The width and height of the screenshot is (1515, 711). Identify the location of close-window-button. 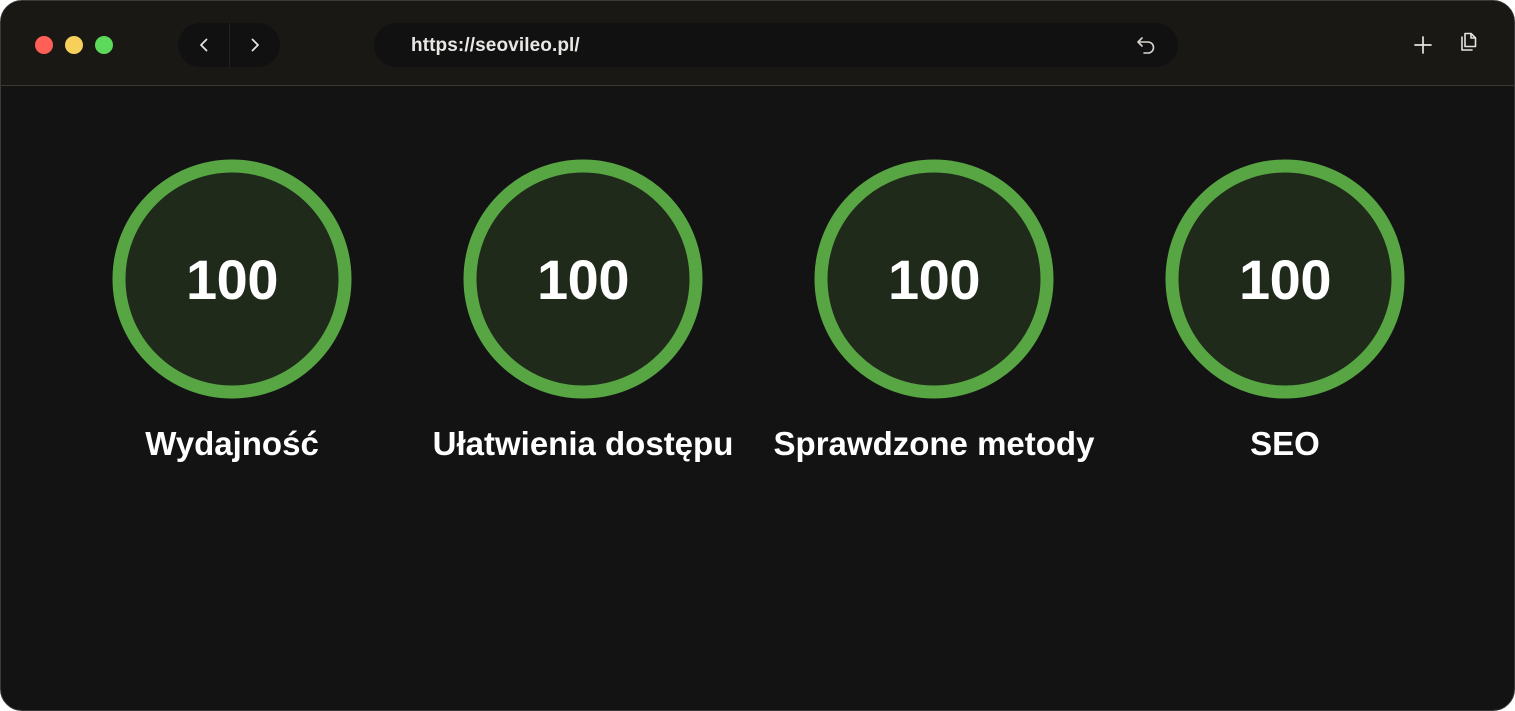
(44, 45).